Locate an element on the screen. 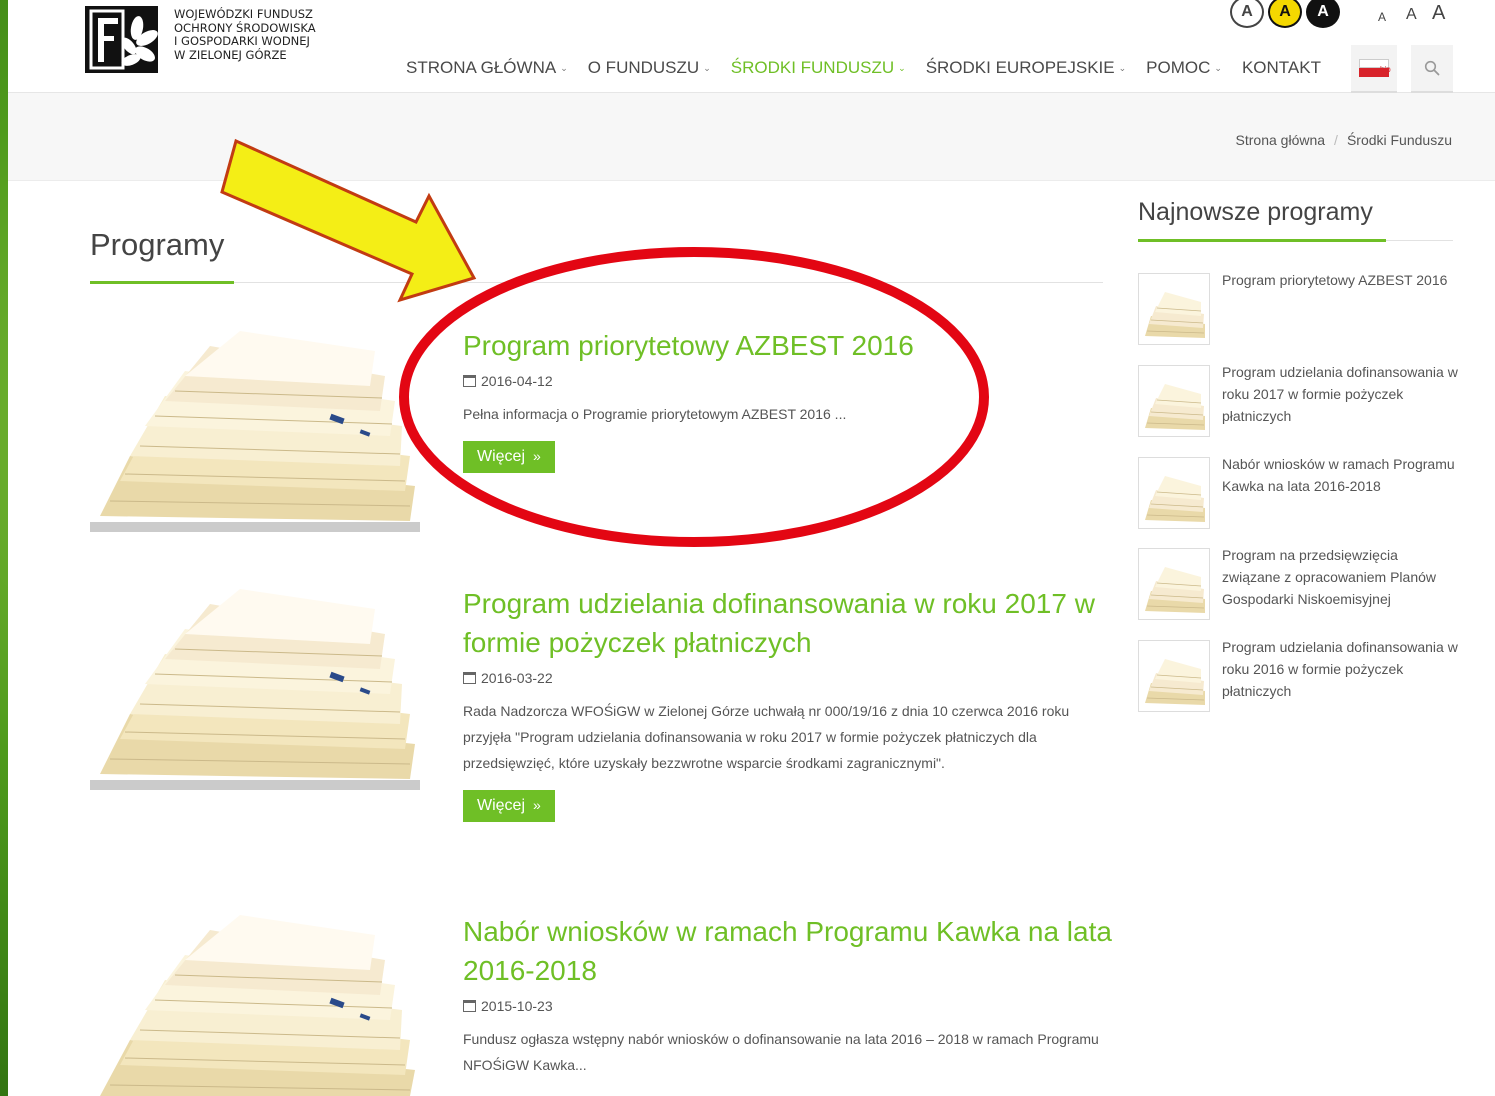 The height and width of the screenshot is (1096, 1495). nav-item-help: POMOC ⌄ is located at coordinates (1184, 68).